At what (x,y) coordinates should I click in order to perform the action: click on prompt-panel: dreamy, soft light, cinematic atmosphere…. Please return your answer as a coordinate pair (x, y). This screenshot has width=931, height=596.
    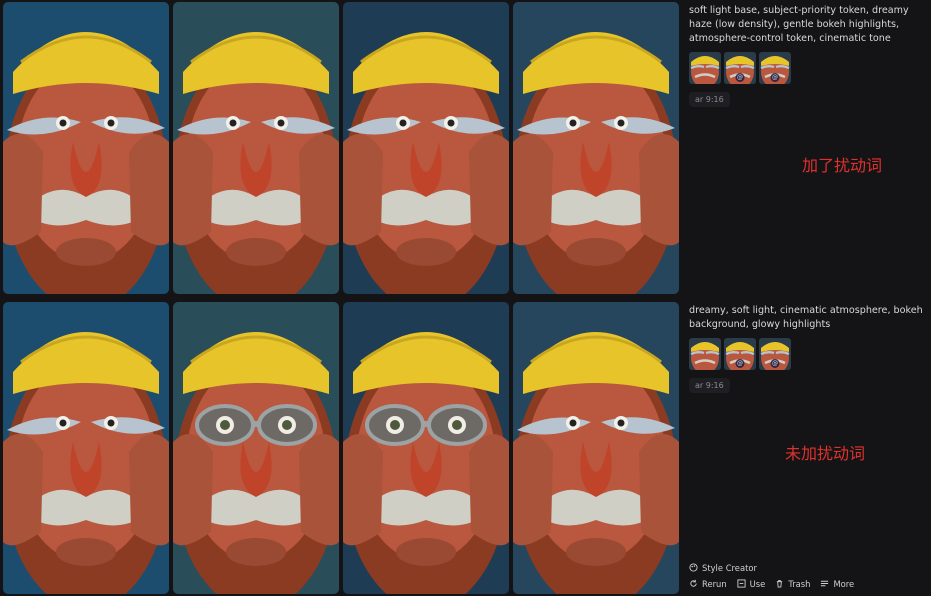
    Looking at the image, I should click on (807, 348).